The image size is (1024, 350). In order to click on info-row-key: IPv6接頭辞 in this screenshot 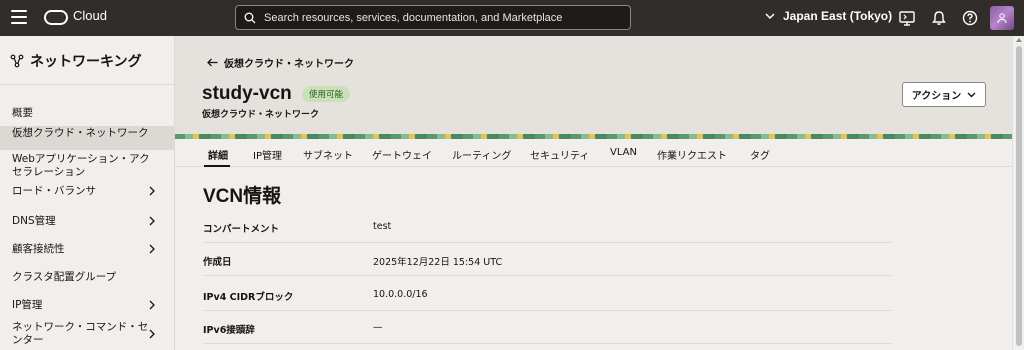, I will do `click(229, 330)`.